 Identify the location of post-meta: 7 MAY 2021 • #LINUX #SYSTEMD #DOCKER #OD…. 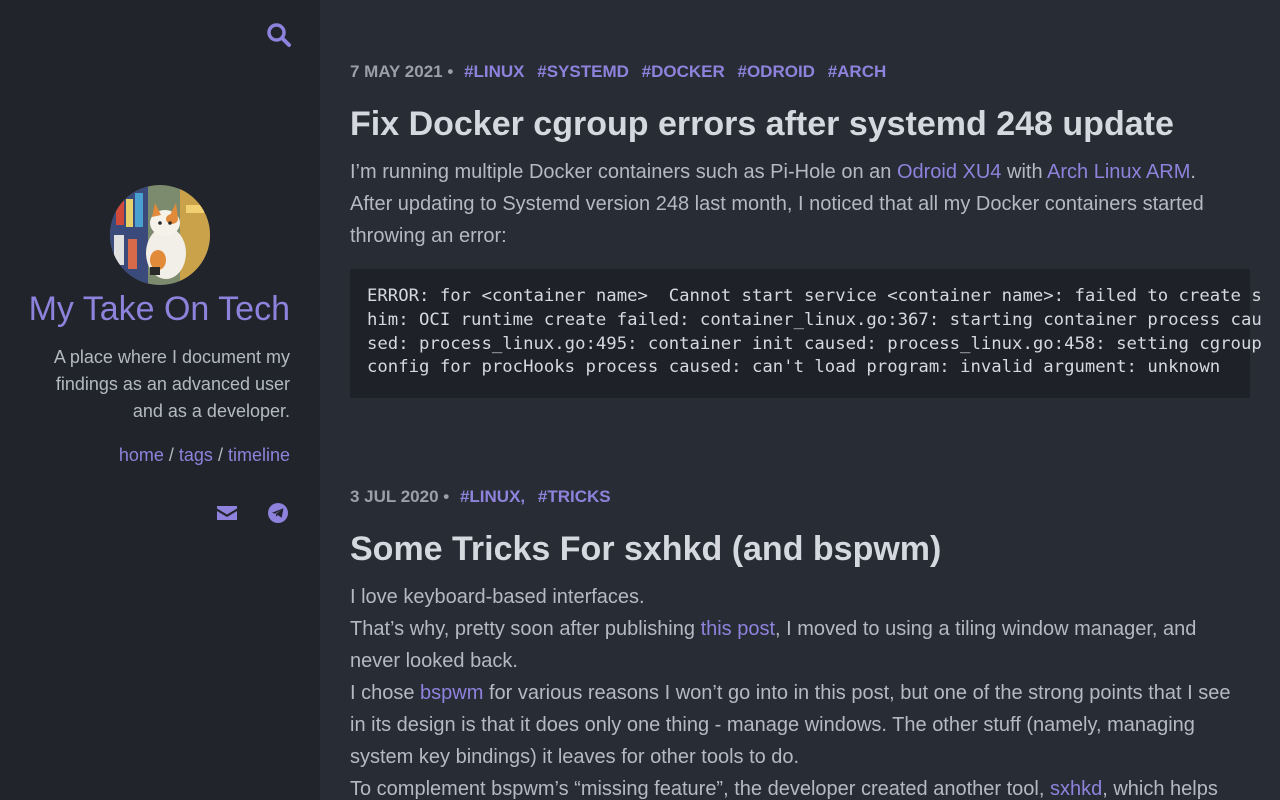
(800, 72).